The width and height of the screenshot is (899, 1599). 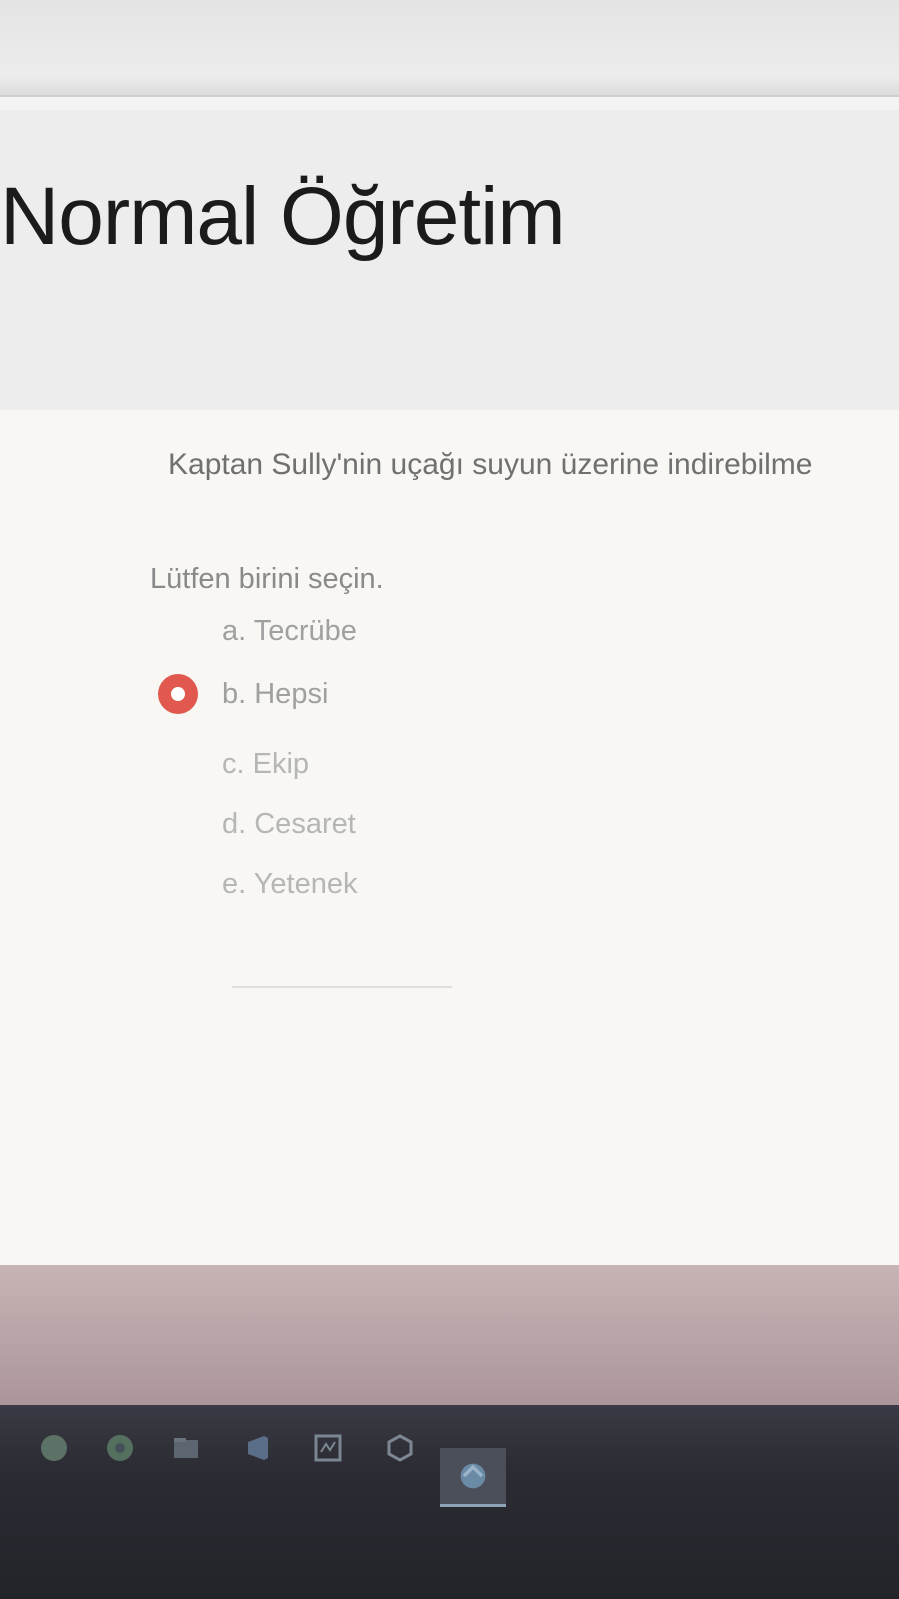 What do you see at coordinates (289, 823) in the screenshot?
I see `option-label: d. Cesaret` at bounding box center [289, 823].